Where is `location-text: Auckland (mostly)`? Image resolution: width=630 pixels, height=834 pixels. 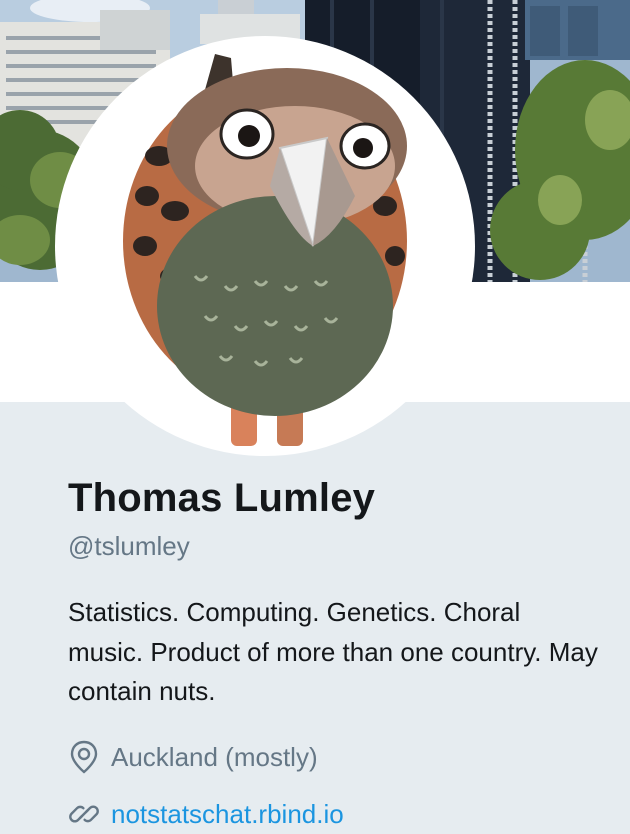 location-text: Auckland (mostly) is located at coordinates (214, 756).